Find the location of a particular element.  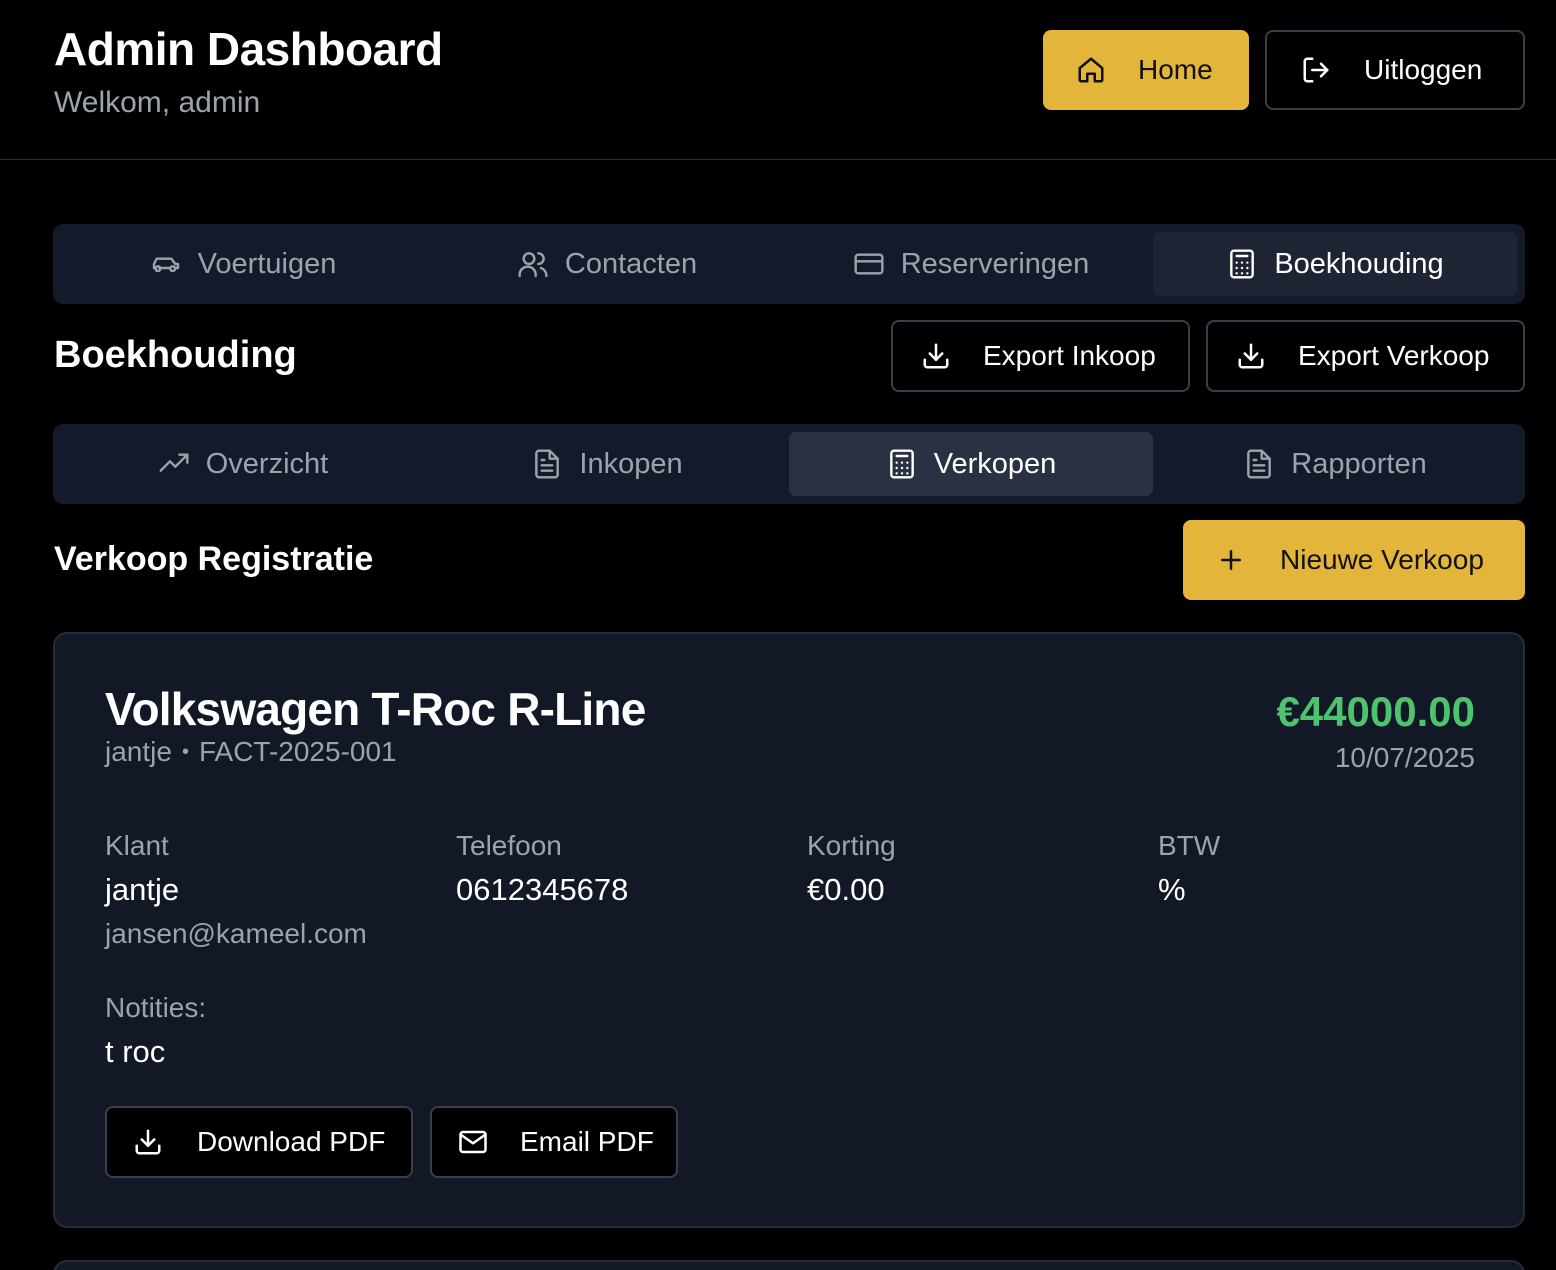

sale-meta: jantje • FACT-2025-001 is located at coordinates (251, 752).